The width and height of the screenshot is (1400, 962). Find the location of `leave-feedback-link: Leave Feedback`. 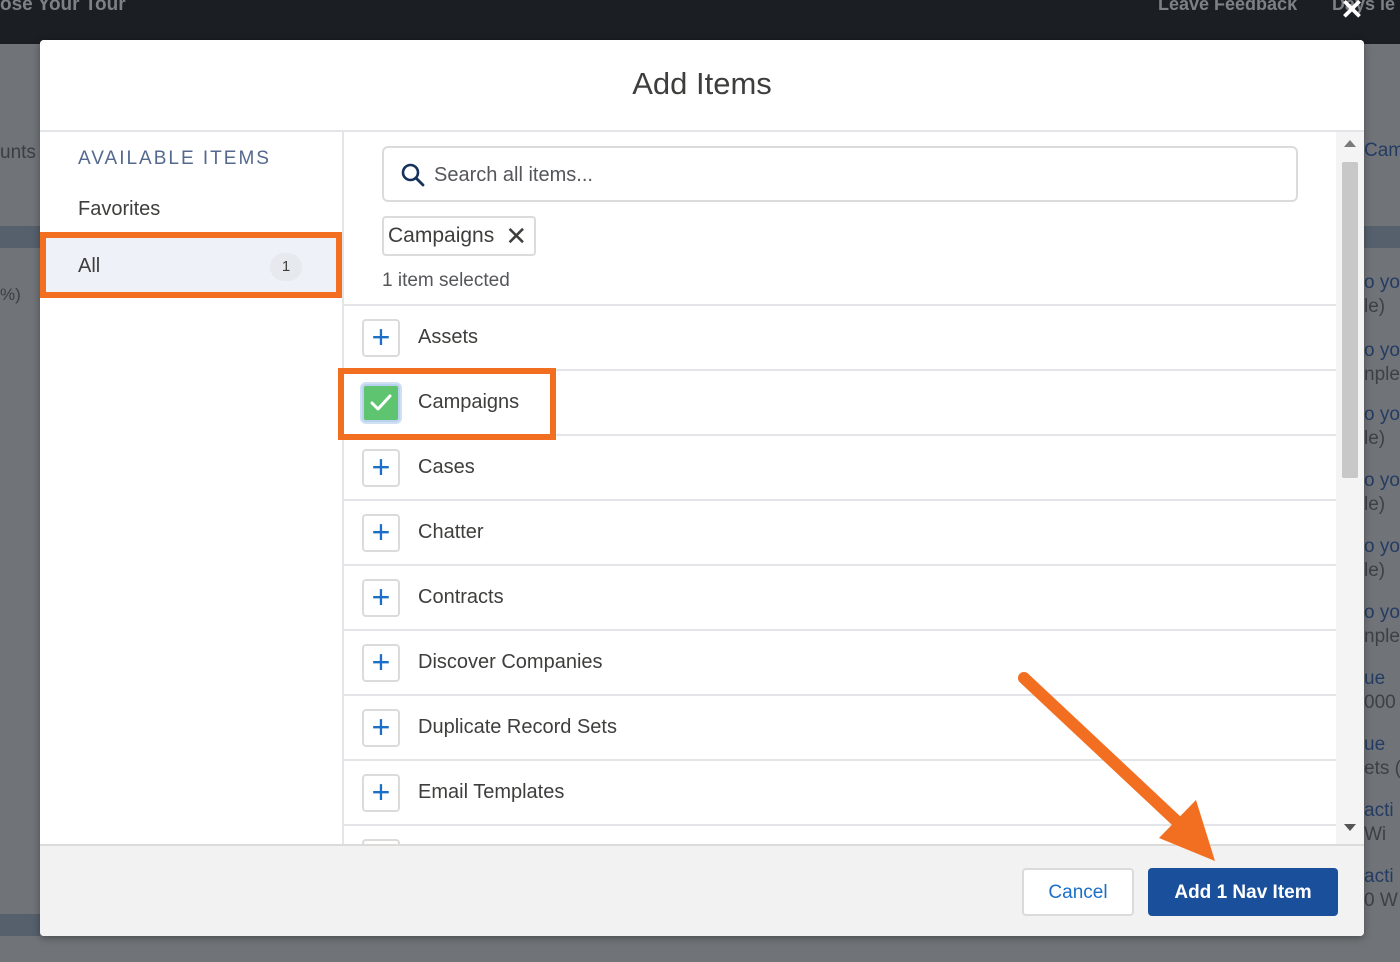

leave-feedback-link: Leave Feedback is located at coordinates (1227, 7).